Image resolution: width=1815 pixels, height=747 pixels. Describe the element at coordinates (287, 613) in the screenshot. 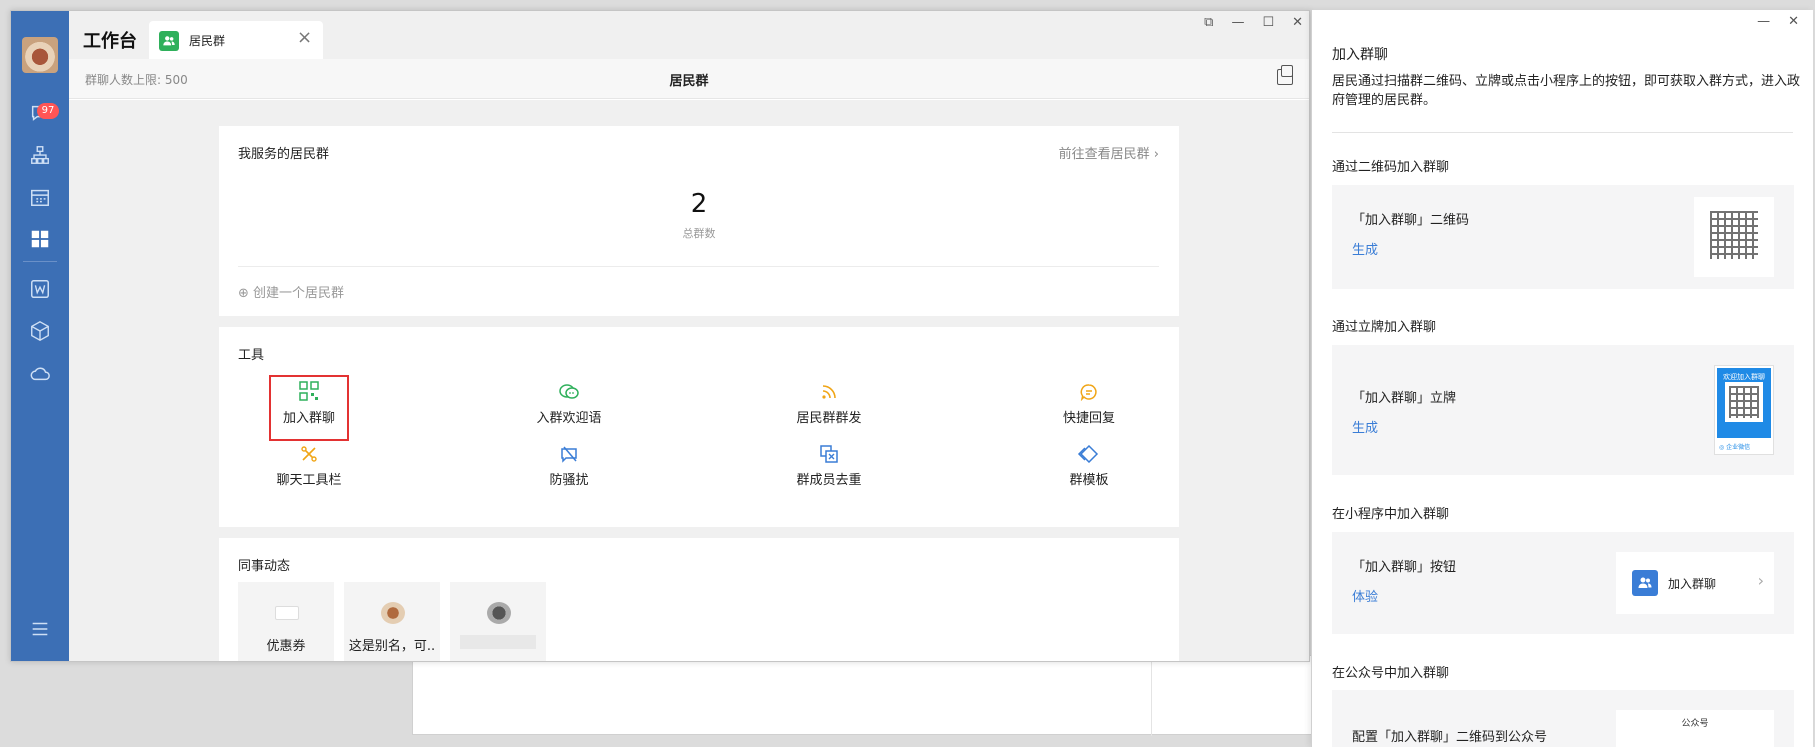

I see `coupon-icon` at that location.